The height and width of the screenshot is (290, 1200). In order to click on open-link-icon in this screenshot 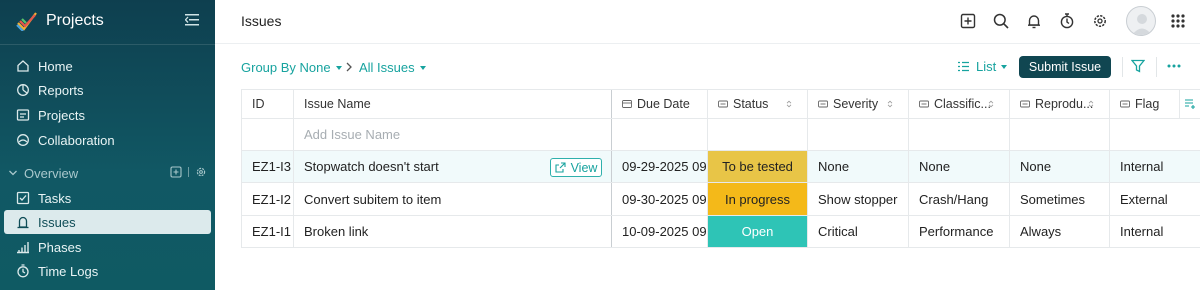, I will do `click(560, 167)`.